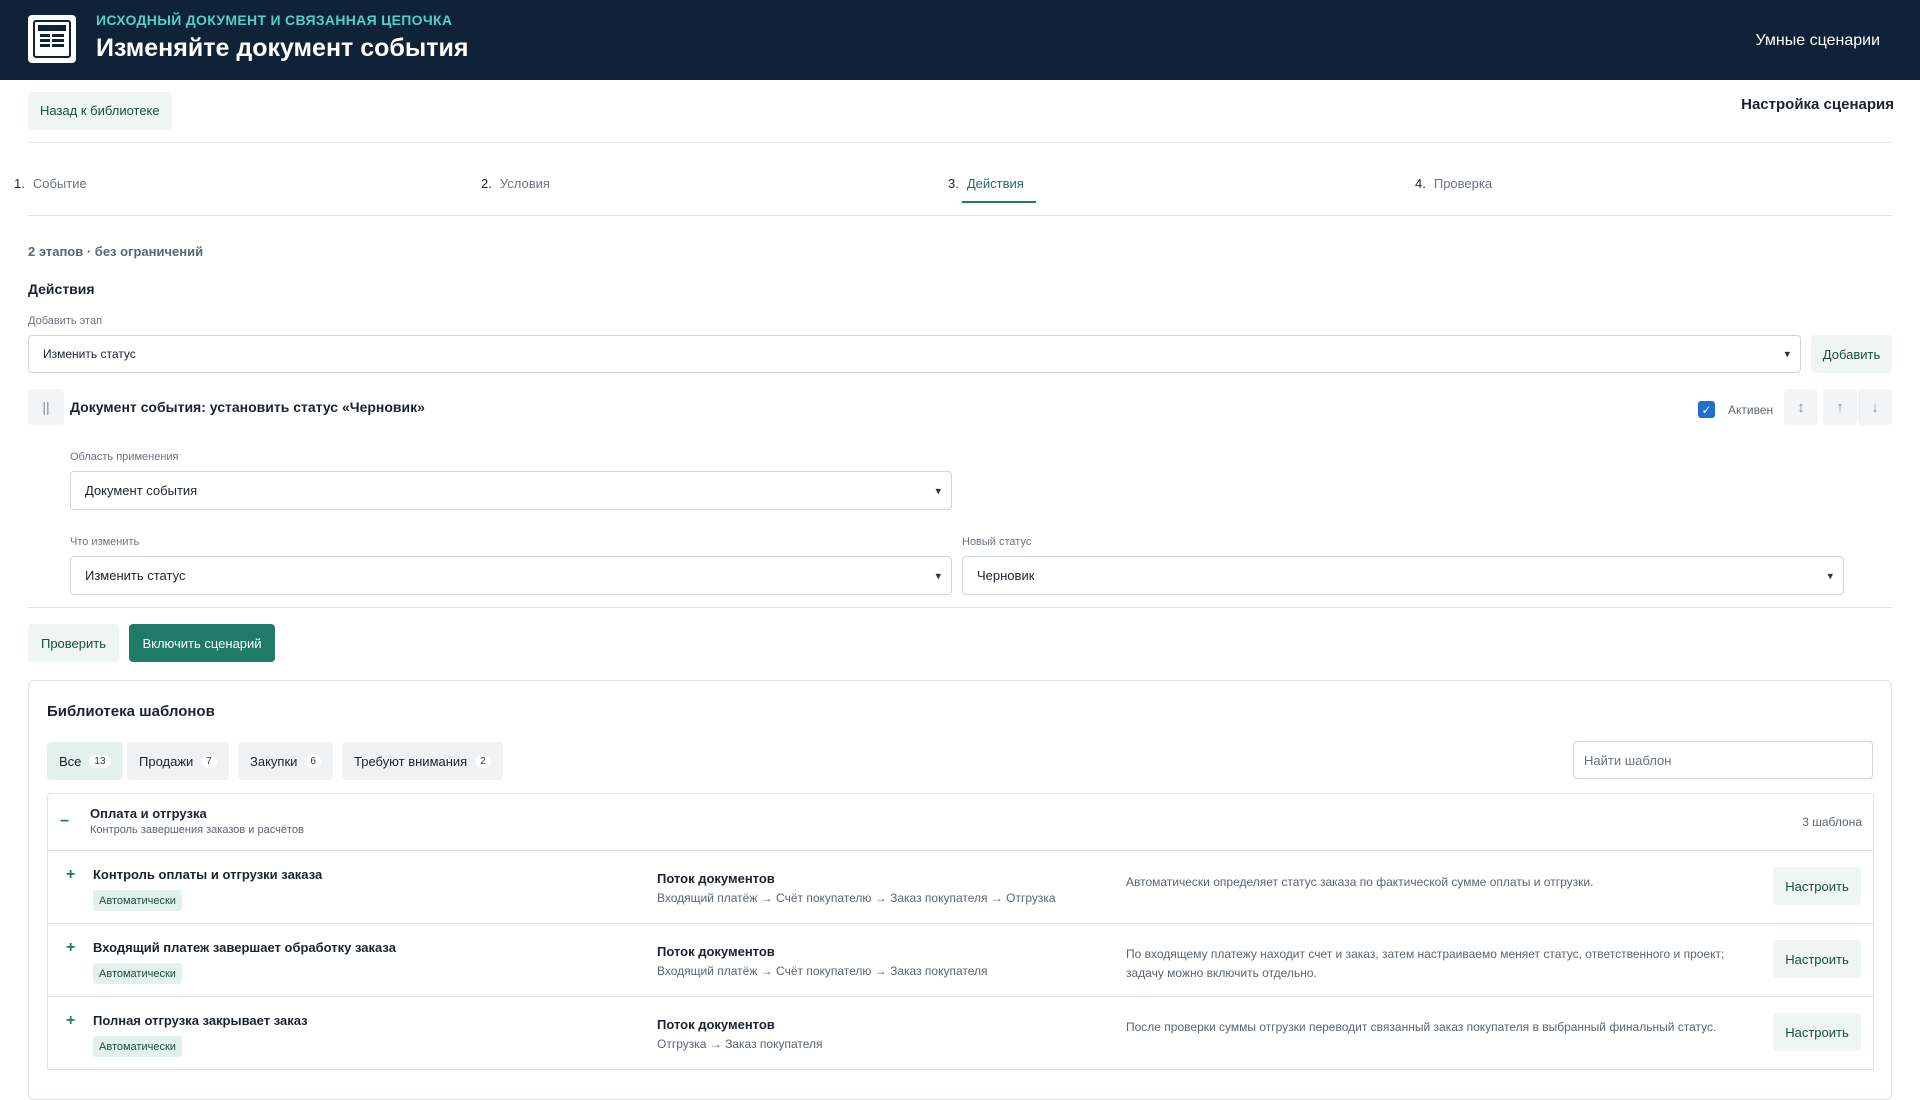 The image size is (1920, 1100). What do you see at coordinates (740, 1044) in the screenshot?
I see `flow-chain: Отгрузка → Заказ покупателя` at bounding box center [740, 1044].